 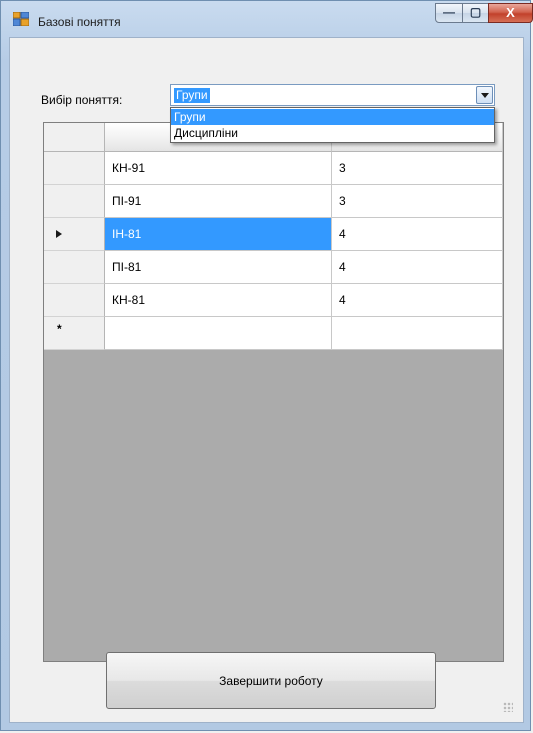 I want to click on grid-cell-new-name, so click(x=218, y=333).